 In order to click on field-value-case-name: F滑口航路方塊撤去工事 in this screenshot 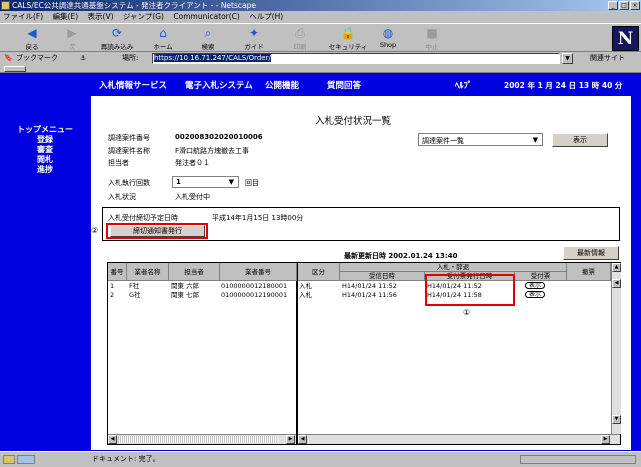, I will do `click(212, 151)`.